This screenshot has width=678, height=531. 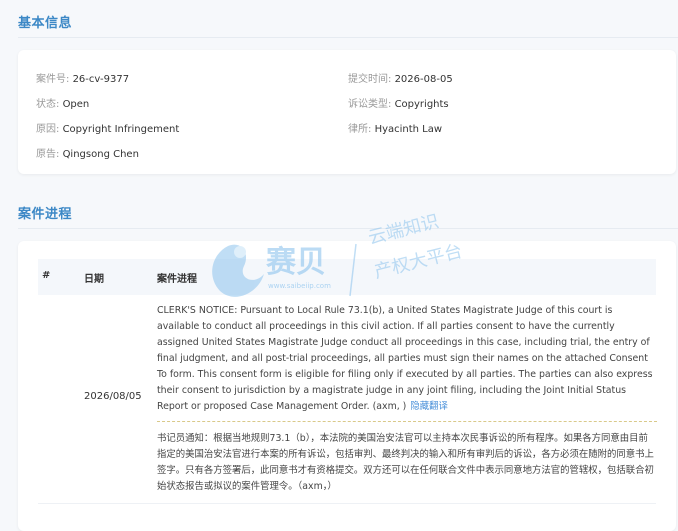 What do you see at coordinates (423, 79) in the screenshot?
I see `filed-date-value: 2026-08-05` at bounding box center [423, 79].